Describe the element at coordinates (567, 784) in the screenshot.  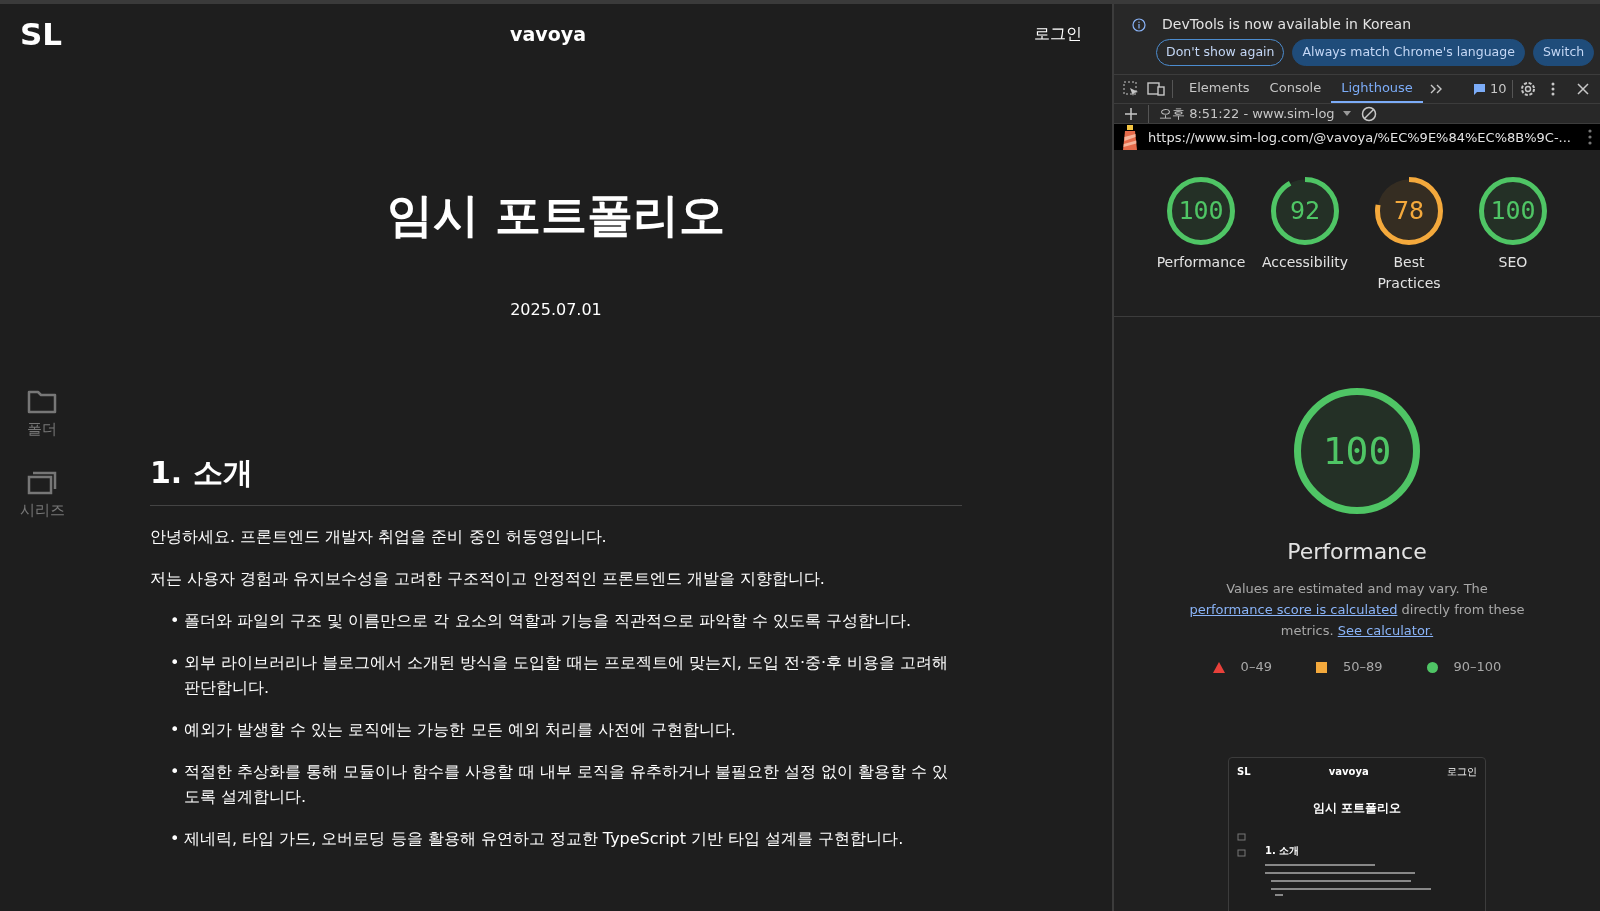
I see `list-item: 적절한 추상화를 통해 모듈이나 함수를 사용할 때 내부 로직을 유추하거나 불필요한 설정 없이 활용할 수 있도록 설계합니다.` at that location.